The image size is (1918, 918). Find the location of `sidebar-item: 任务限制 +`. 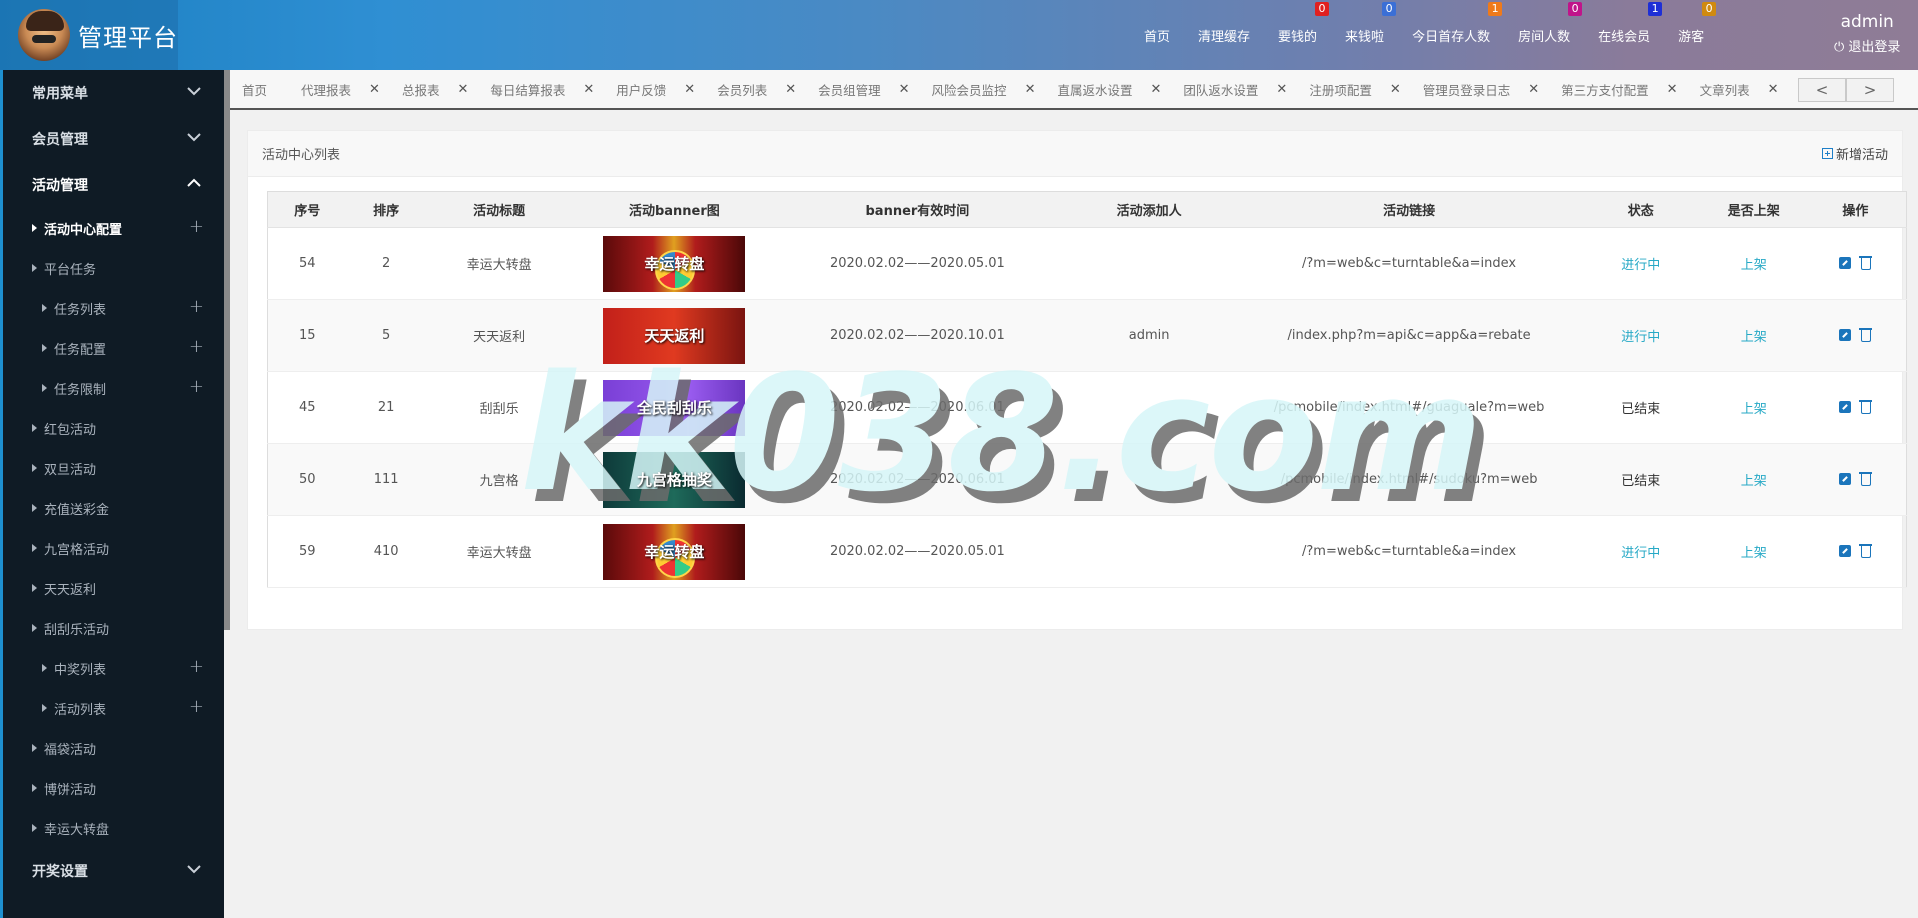

sidebar-item: 任务限制 + is located at coordinates (112, 388).